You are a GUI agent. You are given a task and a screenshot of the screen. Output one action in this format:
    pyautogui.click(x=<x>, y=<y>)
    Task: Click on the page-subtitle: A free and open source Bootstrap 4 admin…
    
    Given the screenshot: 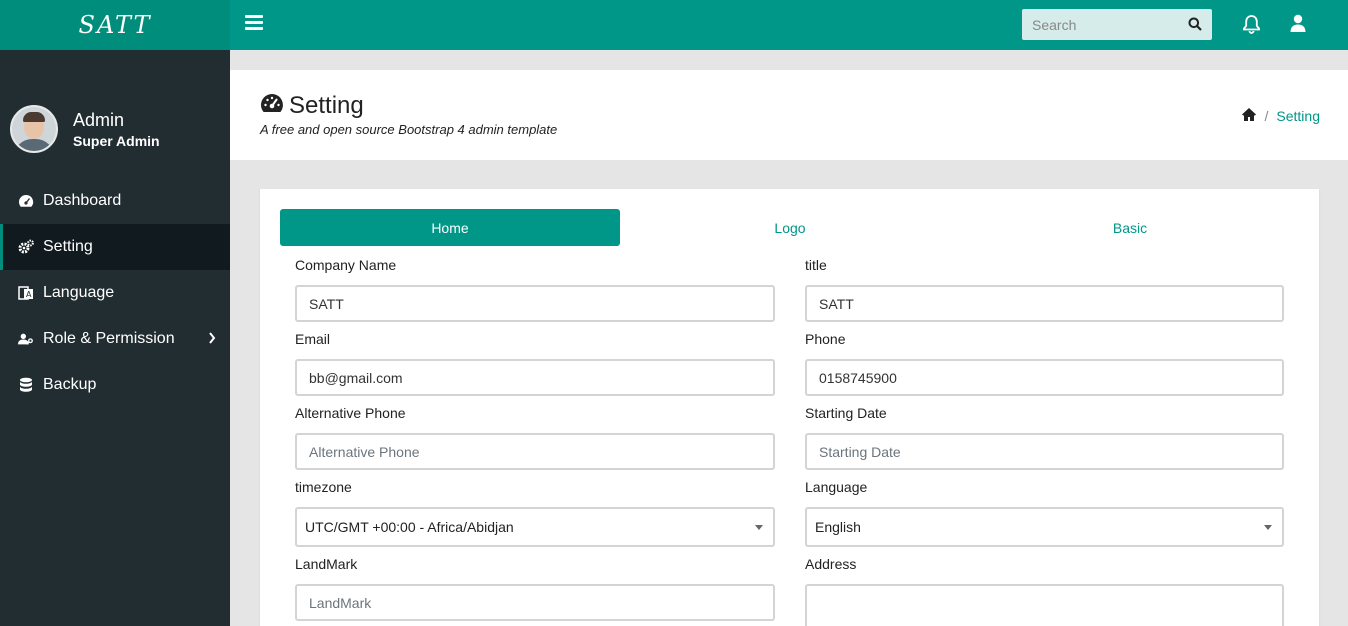 What is the action you would take?
    pyautogui.click(x=409, y=129)
    